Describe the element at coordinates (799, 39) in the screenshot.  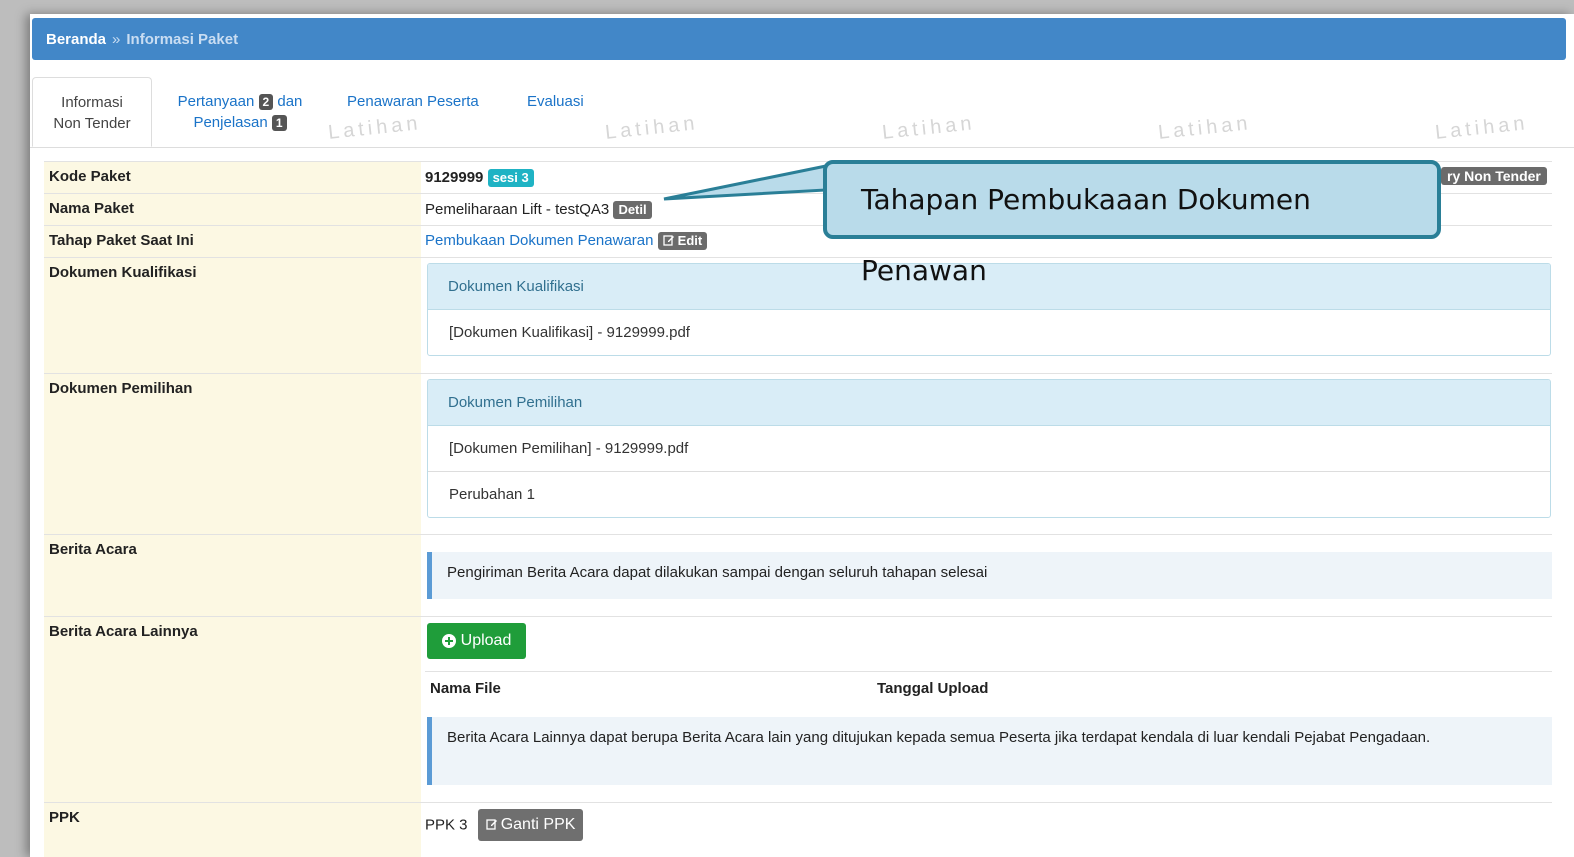
I see `breadcrumb: Beranda » Informasi Paket` at that location.